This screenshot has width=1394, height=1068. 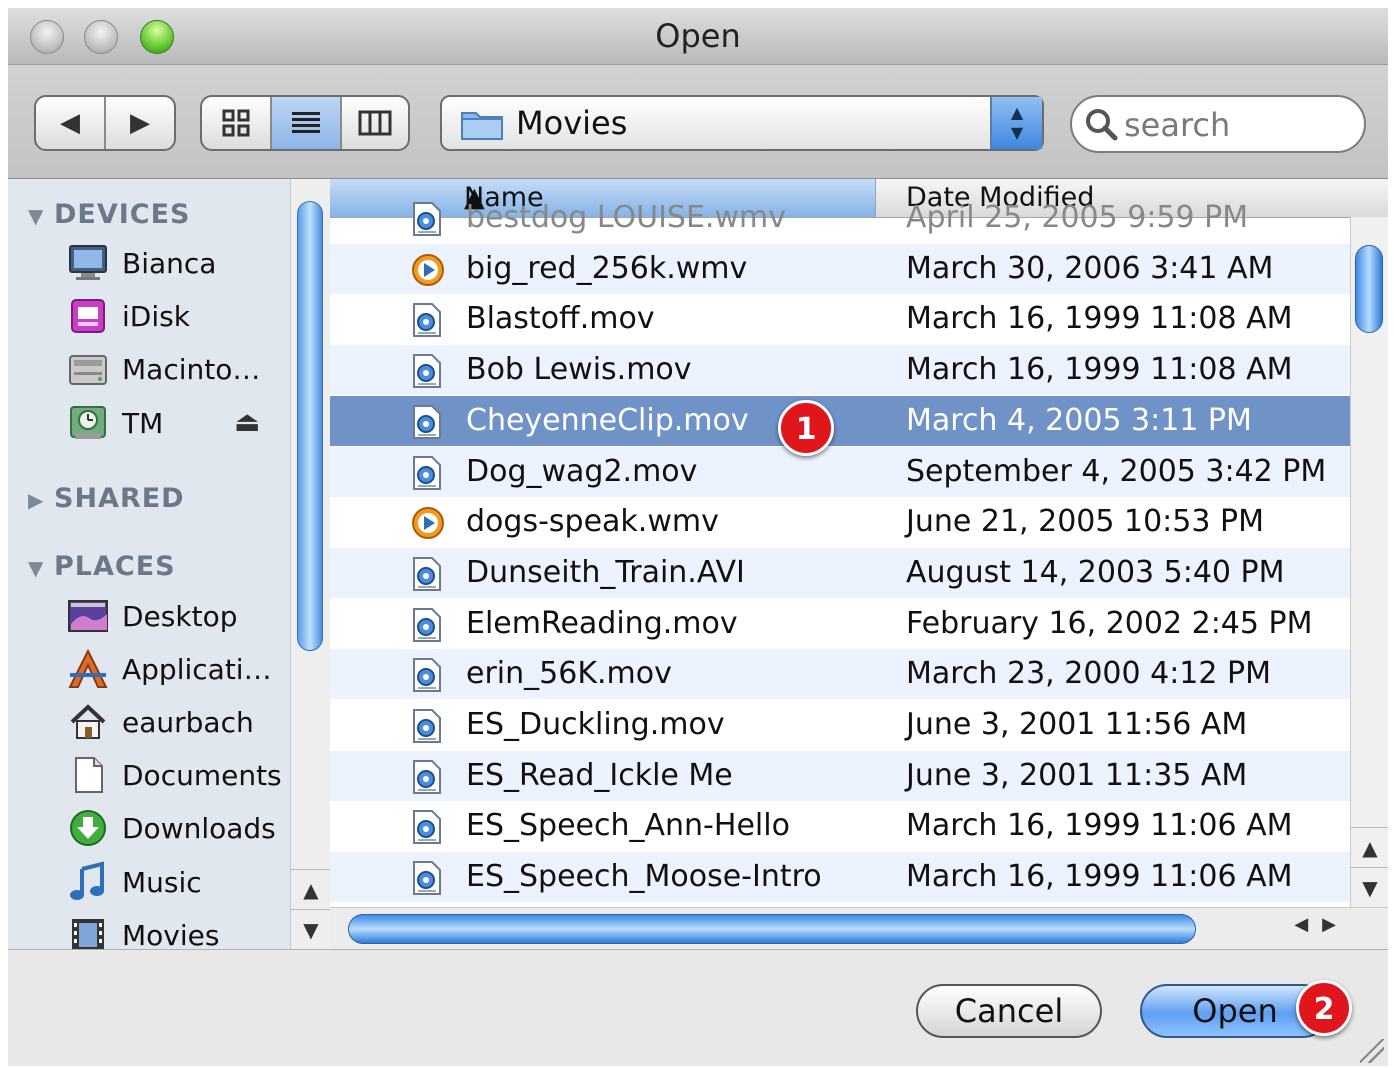 I want to click on disclosure-open-icon: ▼, so click(x=36, y=568).